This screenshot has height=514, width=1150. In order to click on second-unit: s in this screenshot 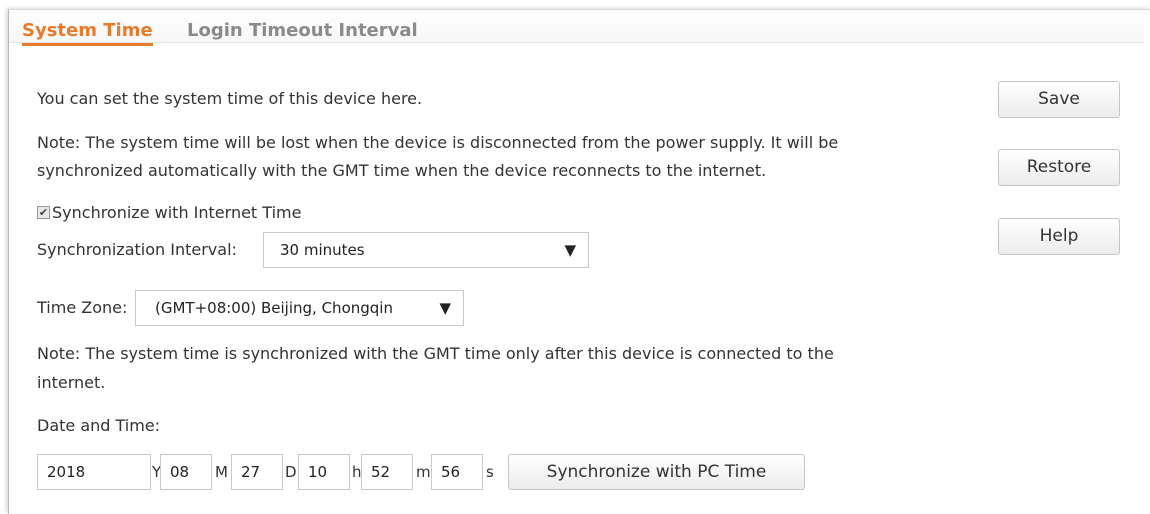, I will do `click(490, 472)`.